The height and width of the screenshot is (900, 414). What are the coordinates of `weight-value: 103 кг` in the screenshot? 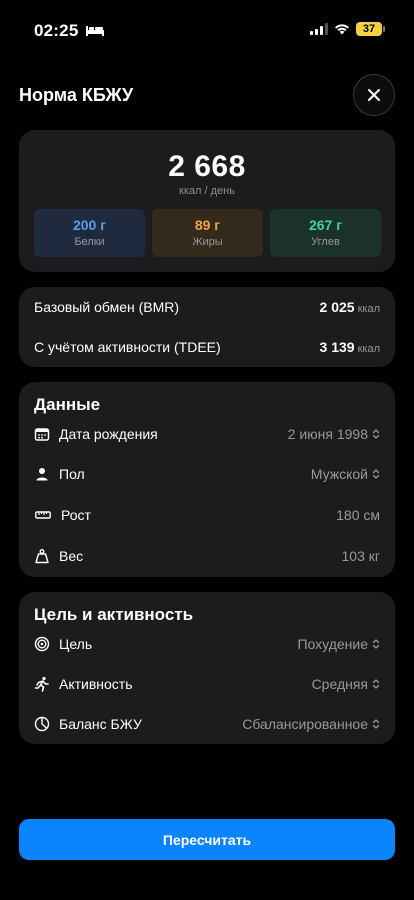 It's located at (360, 556).